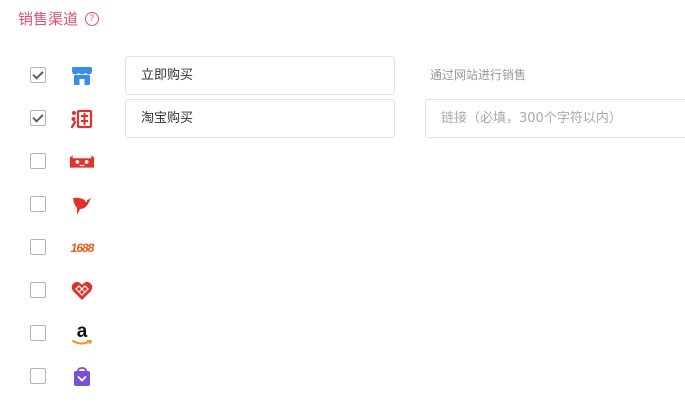 The image size is (685, 409). What do you see at coordinates (342, 248) in the screenshot?
I see `channel-row-1688: 1688` at bounding box center [342, 248].